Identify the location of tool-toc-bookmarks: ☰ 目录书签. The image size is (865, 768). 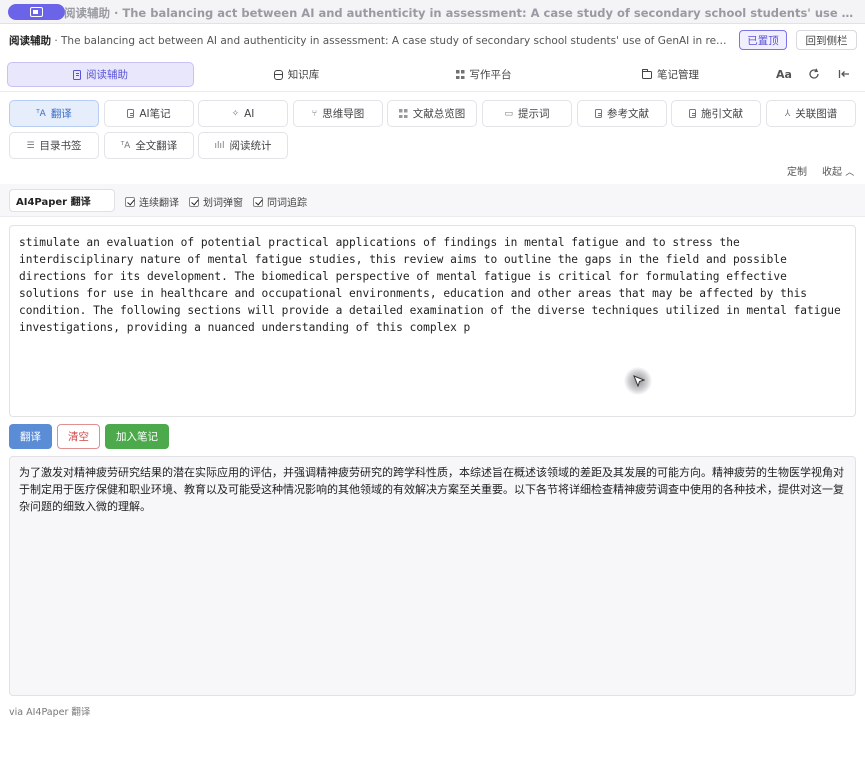
(54, 145).